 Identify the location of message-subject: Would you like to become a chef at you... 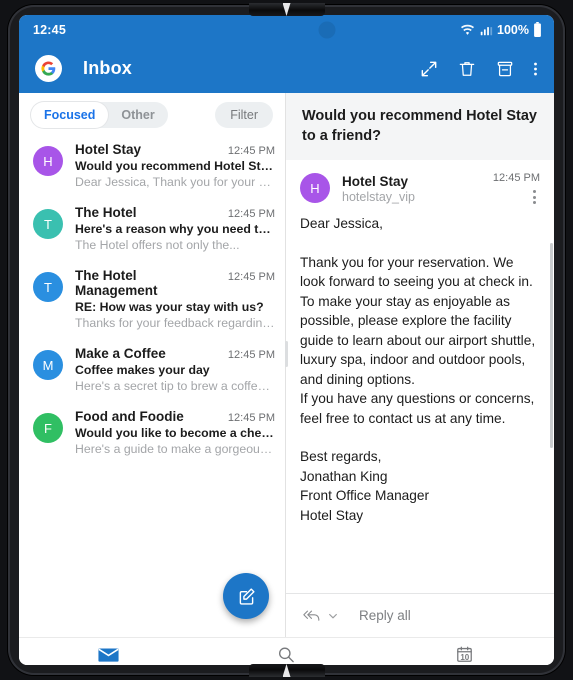
(175, 433).